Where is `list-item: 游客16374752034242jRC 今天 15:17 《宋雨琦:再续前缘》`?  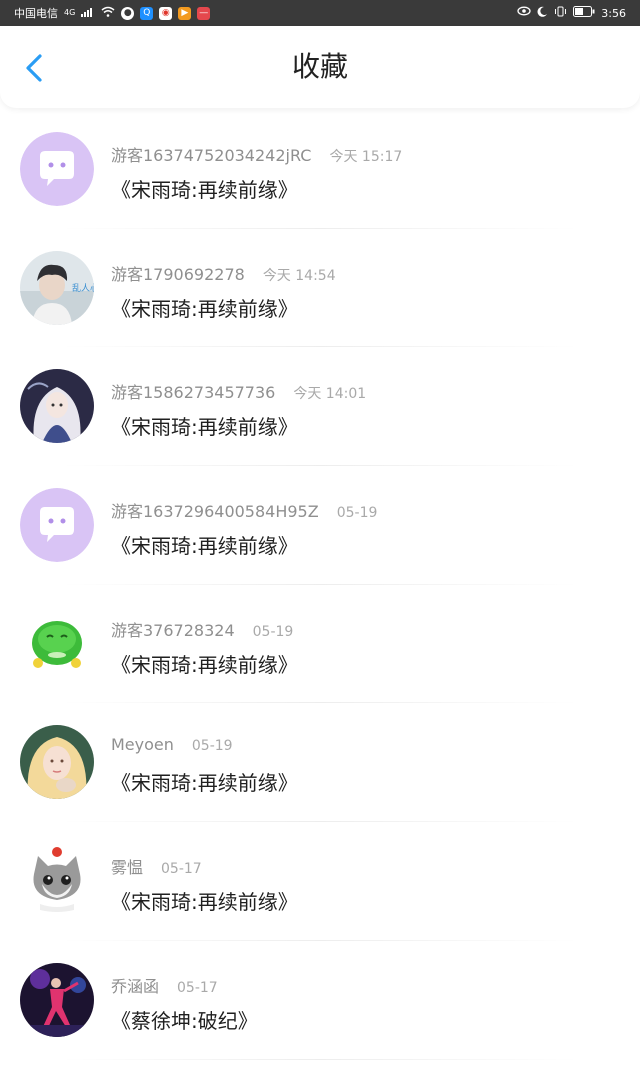 list-item: 游客16374752034242jRC 今天 15:17 《宋雨琦:再续前缘》 is located at coordinates (320, 169).